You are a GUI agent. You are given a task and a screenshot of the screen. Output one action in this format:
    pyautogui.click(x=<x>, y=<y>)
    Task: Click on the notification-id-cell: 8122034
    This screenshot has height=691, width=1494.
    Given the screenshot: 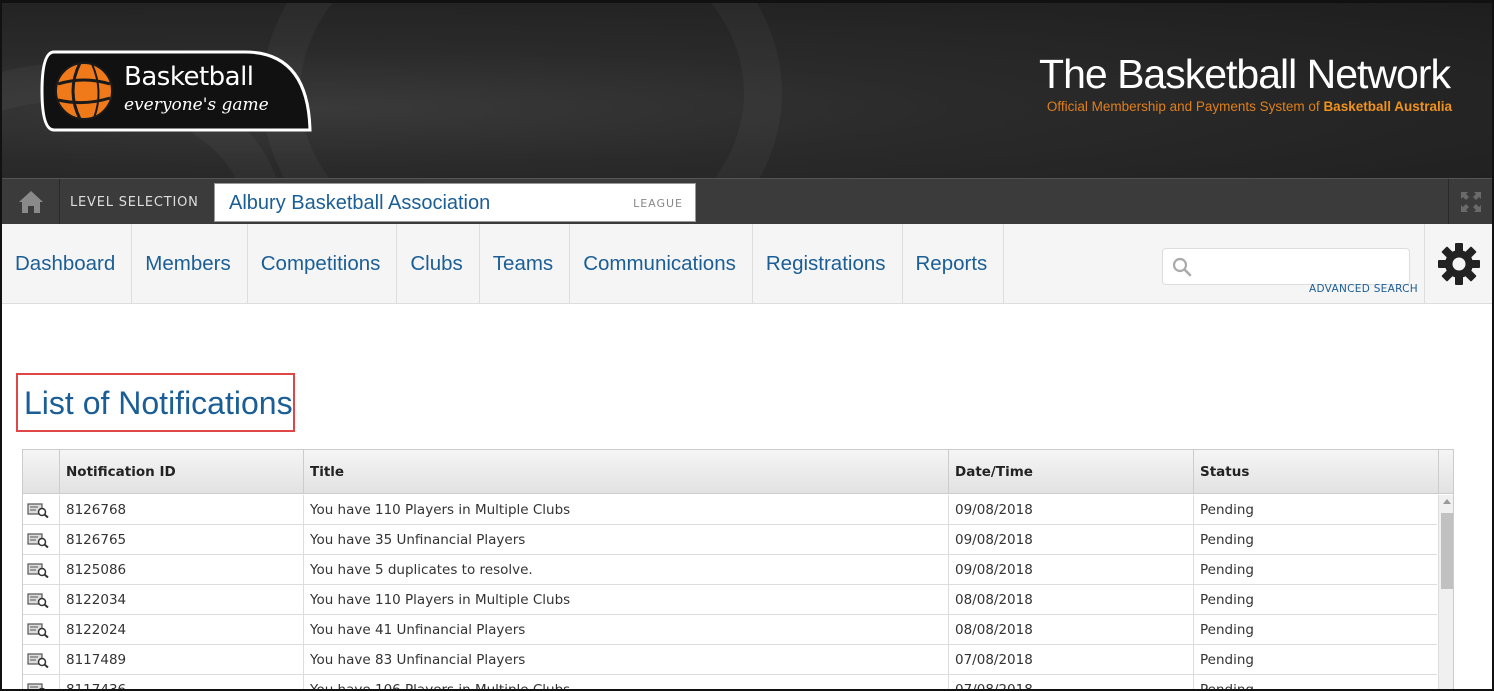 What is the action you would take?
    pyautogui.click(x=182, y=600)
    